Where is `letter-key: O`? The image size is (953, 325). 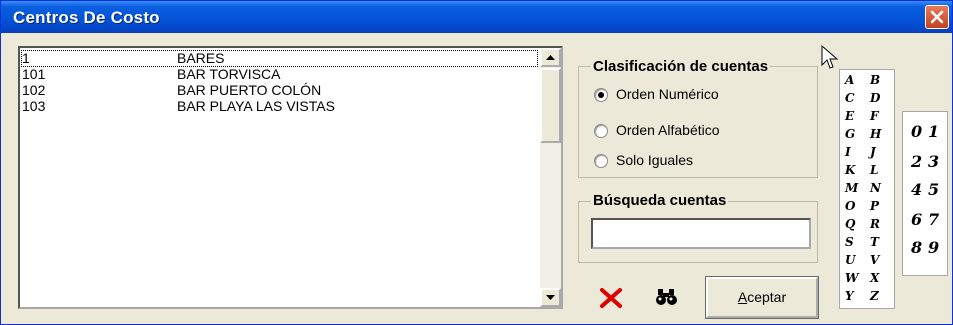
letter-key: O is located at coordinates (850, 206).